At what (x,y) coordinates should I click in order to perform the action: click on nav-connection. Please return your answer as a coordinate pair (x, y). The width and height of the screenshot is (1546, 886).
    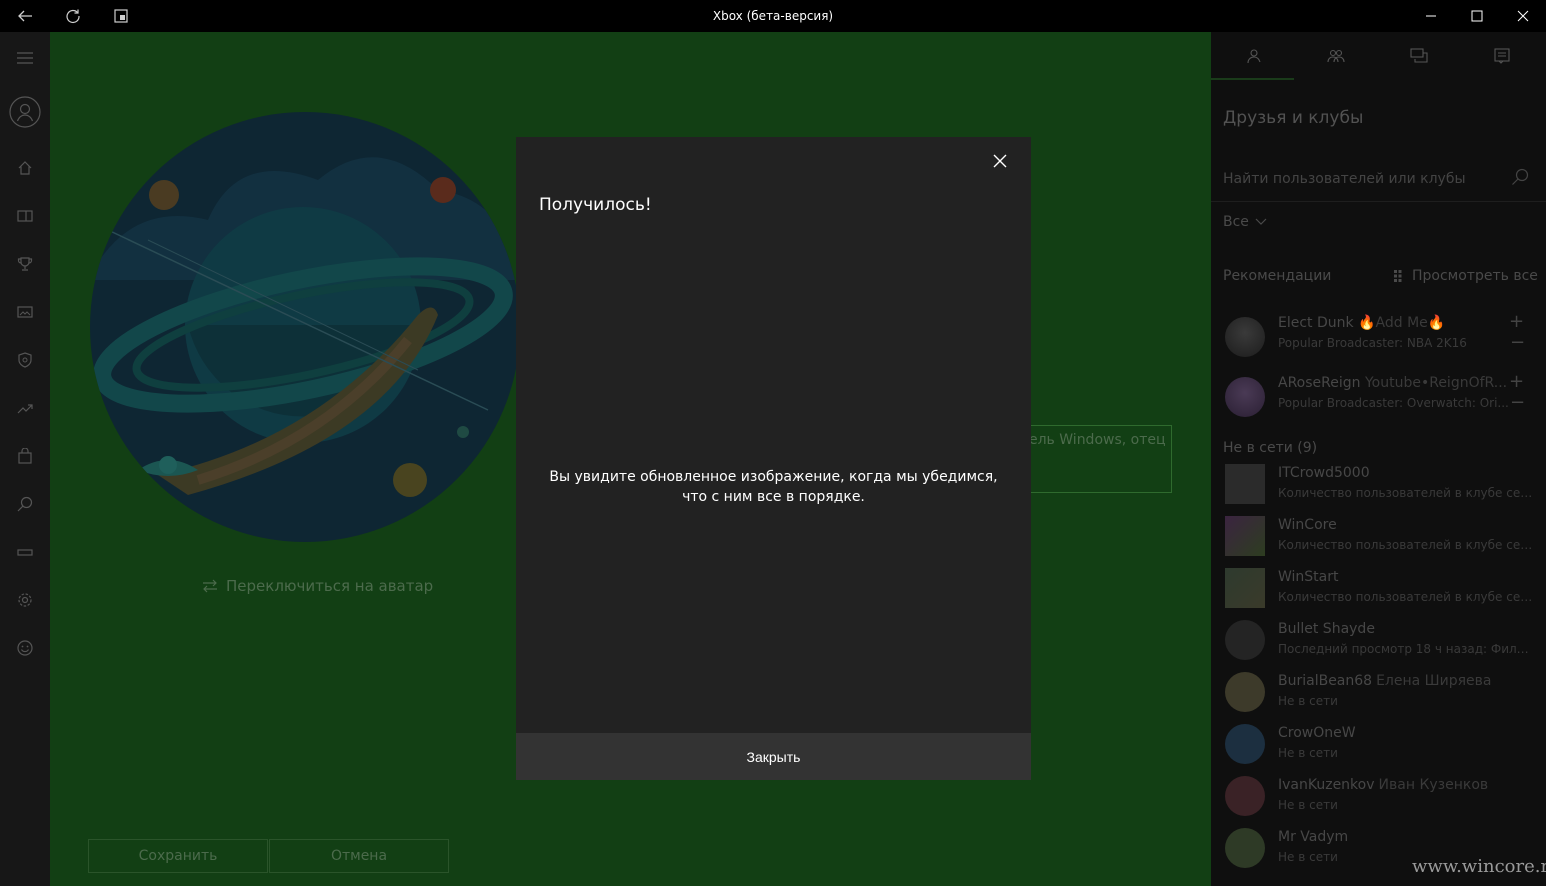
    Looking at the image, I should click on (25, 552).